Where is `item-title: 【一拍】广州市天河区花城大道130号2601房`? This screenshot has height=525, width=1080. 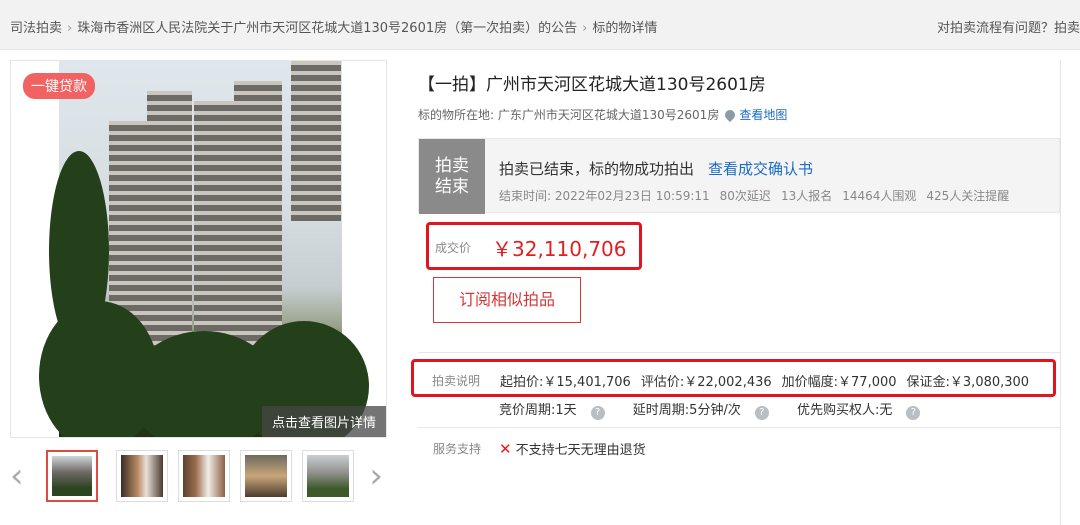
item-title: 【一拍】广州市天河区花城大道130号2601房 is located at coordinates (592, 85).